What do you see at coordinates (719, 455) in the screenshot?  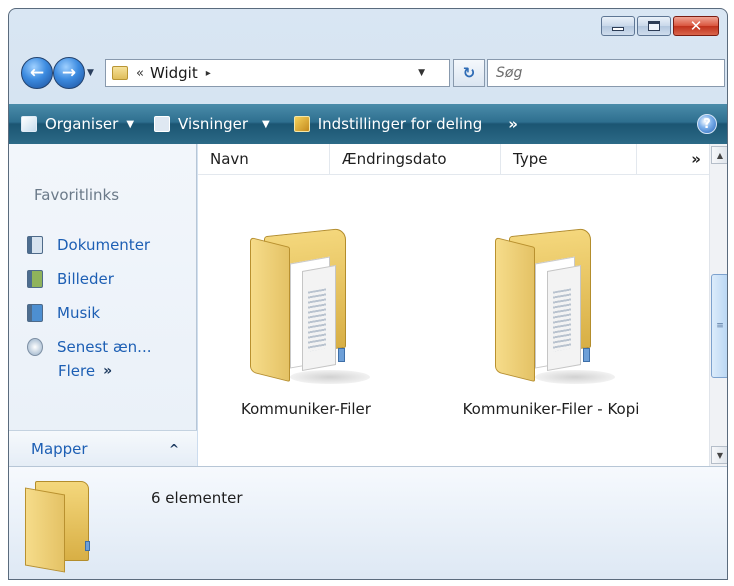 I see `scroll-down-icon: ▼` at bounding box center [719, 455].